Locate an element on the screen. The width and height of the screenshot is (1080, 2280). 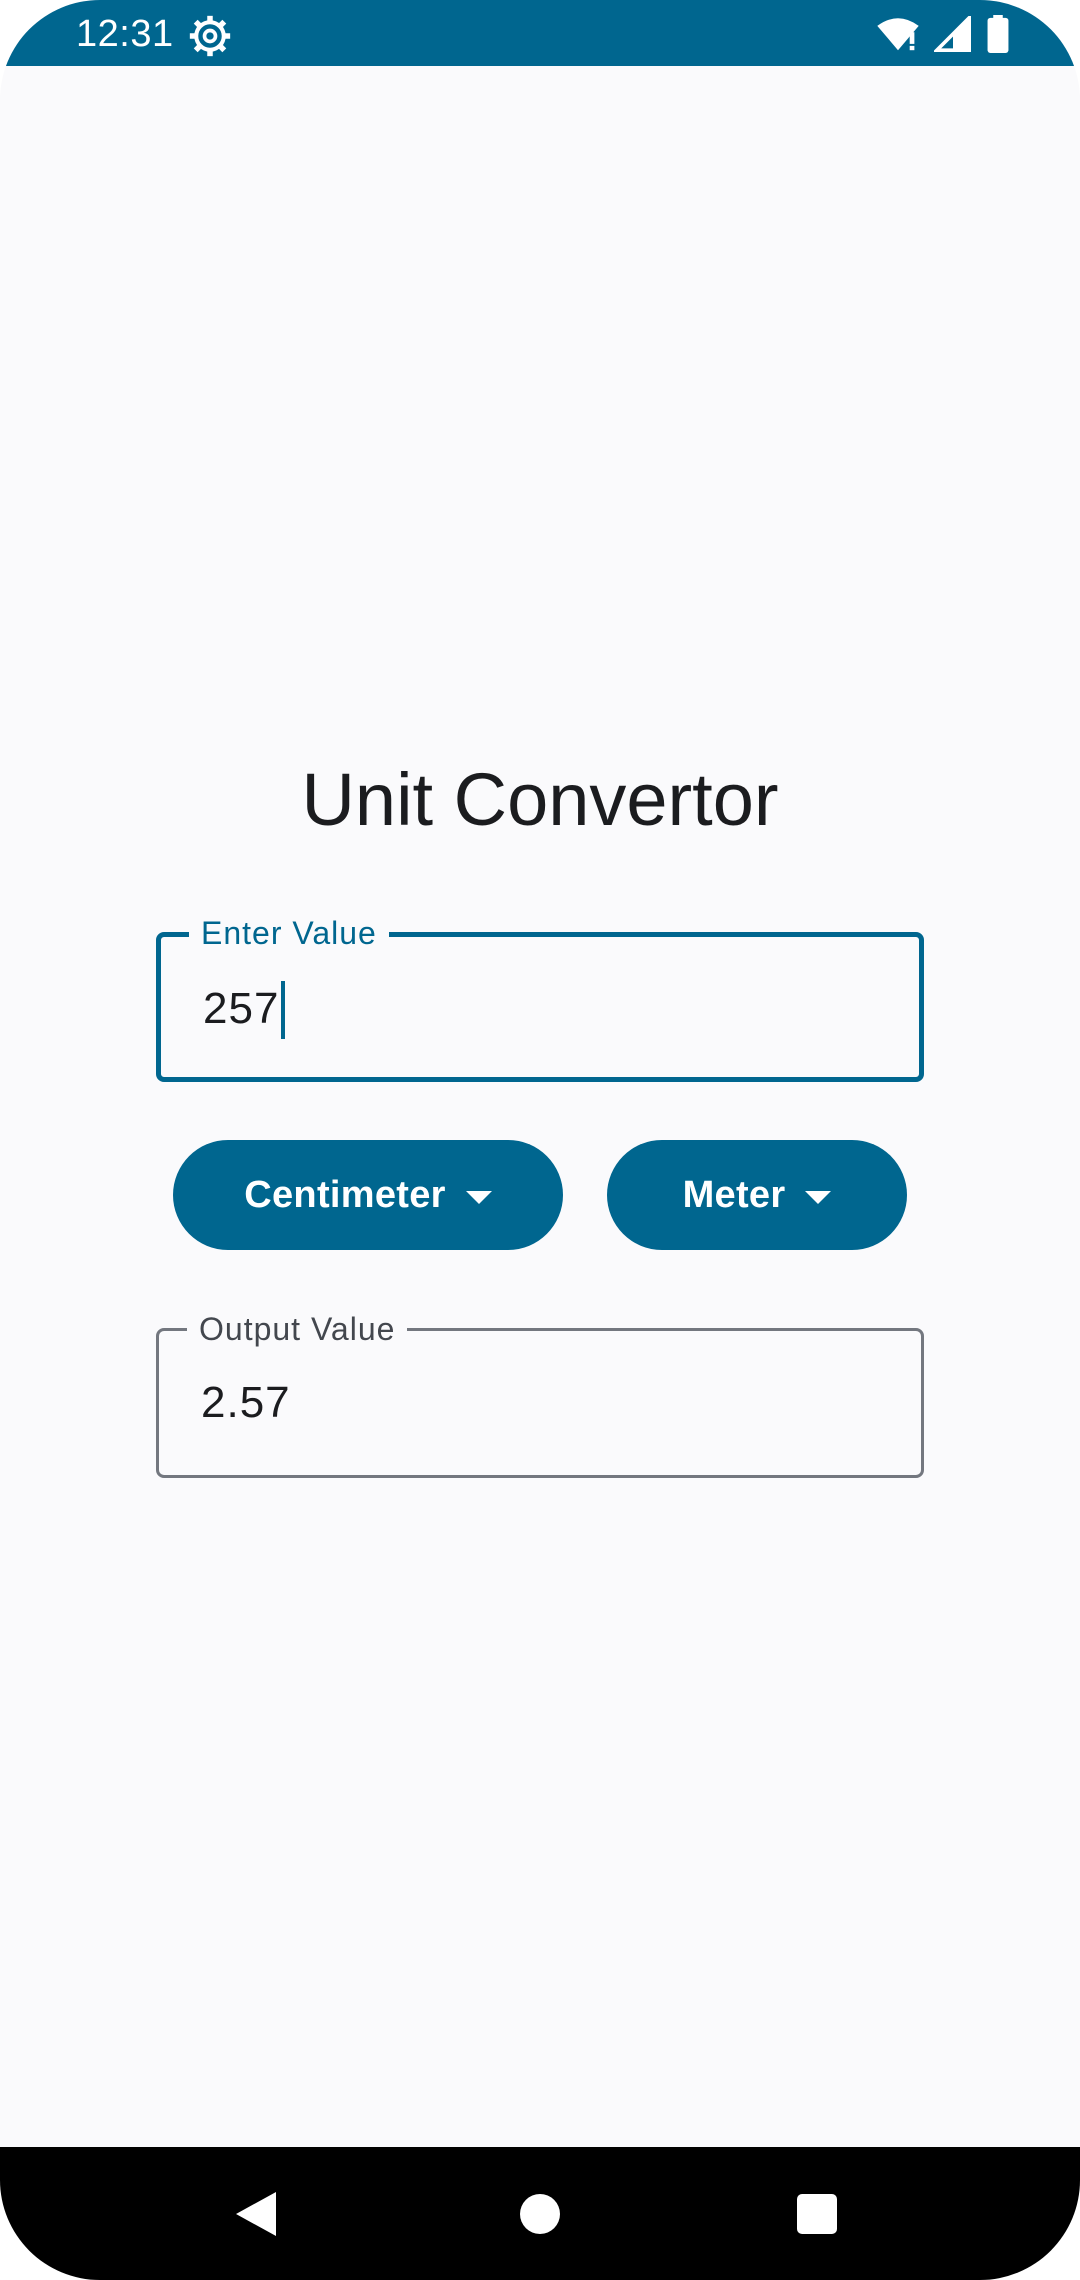
battery-icon is located at coordinates (998, 34).